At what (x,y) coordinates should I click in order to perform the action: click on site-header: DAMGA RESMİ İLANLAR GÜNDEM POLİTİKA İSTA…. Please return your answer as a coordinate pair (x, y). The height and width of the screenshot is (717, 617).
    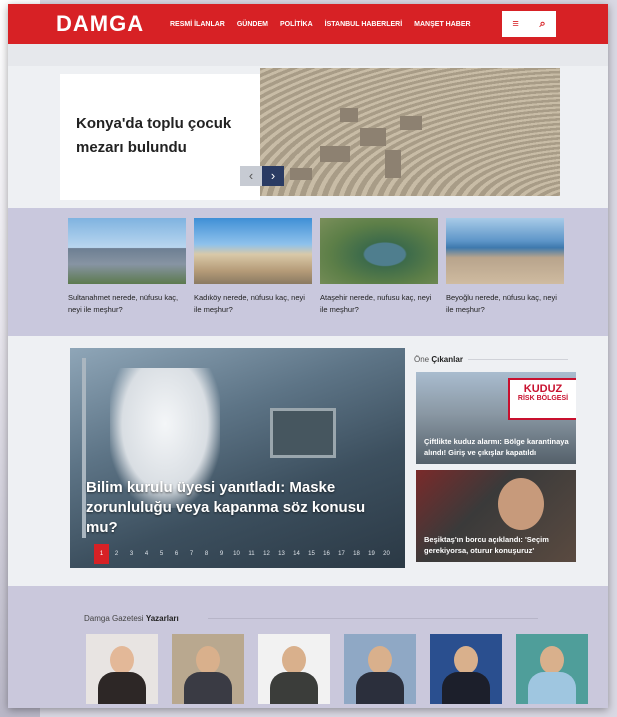
    Looking at the image, I should click on (308, 24).